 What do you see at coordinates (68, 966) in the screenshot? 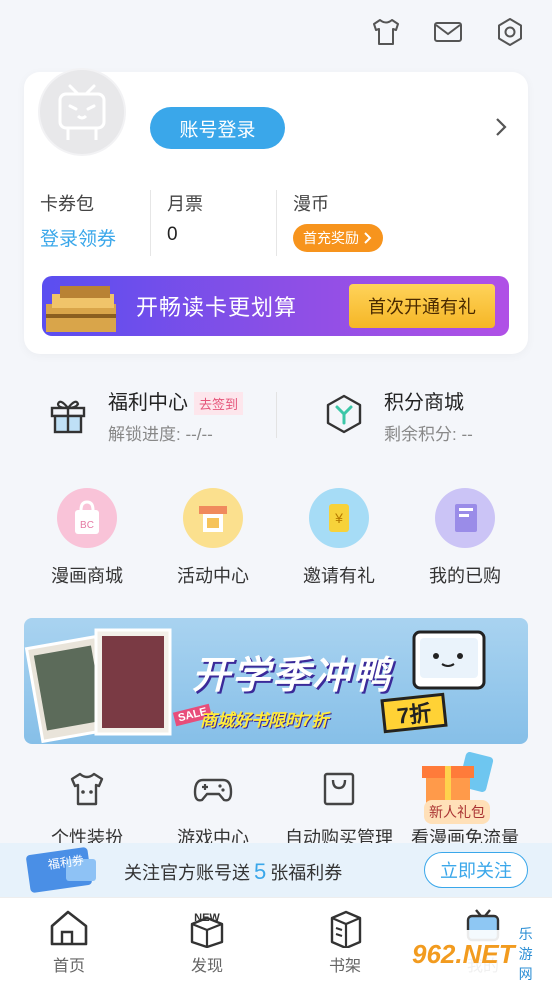
I see `nav-home-label: 首页` at bounding box center [68, 966].